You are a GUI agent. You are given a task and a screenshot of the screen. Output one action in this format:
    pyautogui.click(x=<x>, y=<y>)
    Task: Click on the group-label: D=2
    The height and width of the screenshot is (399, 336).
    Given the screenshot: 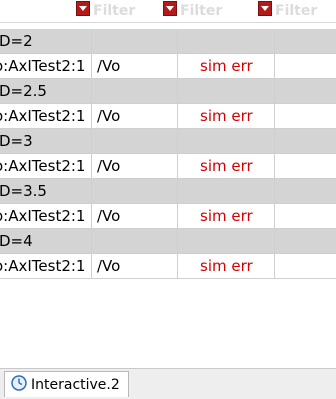 What is the action you would take?
    pyautogui.click(x=16, y=41)
    